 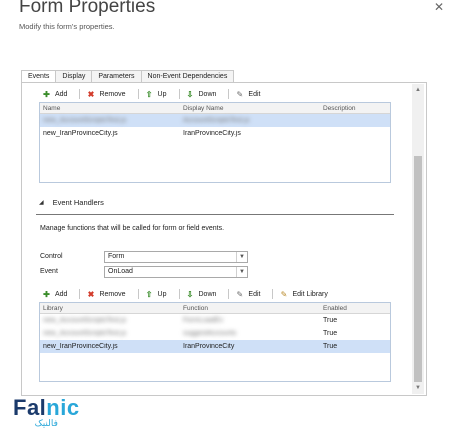 I want to click on handler-down-label: Down, so click(x=207, y=294).